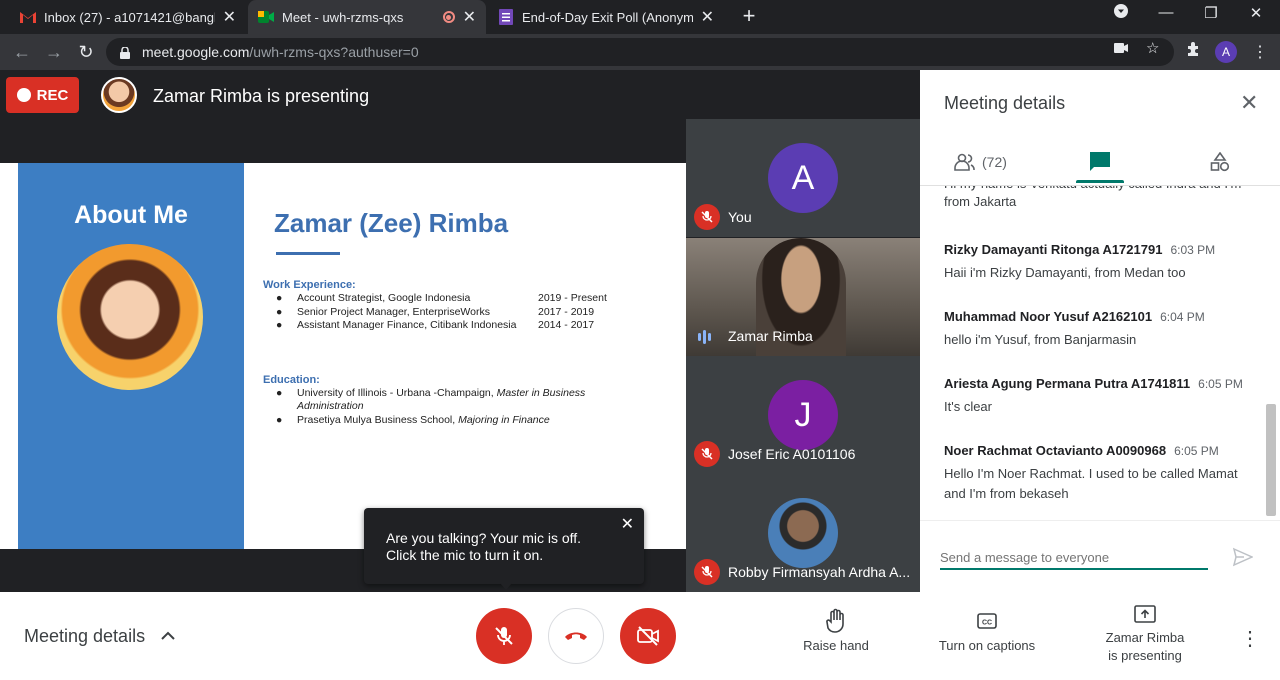  I want to click on participant-avatar, so click(803, 533).